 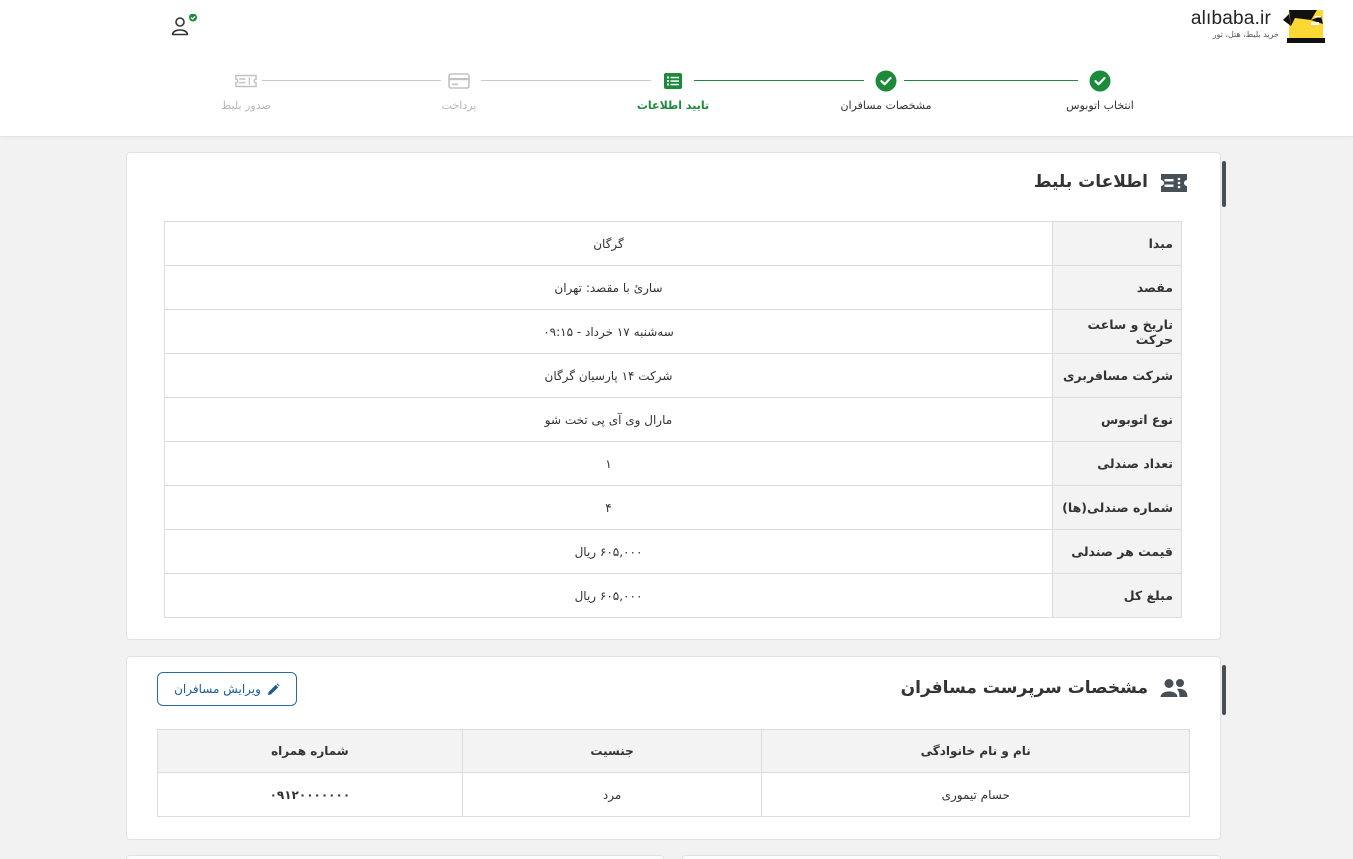 What do you see at coordinates (1117, 551) in the screenshot?
I see `row-key: قیمت هر صندلی` at bounding box center [1117, 551].